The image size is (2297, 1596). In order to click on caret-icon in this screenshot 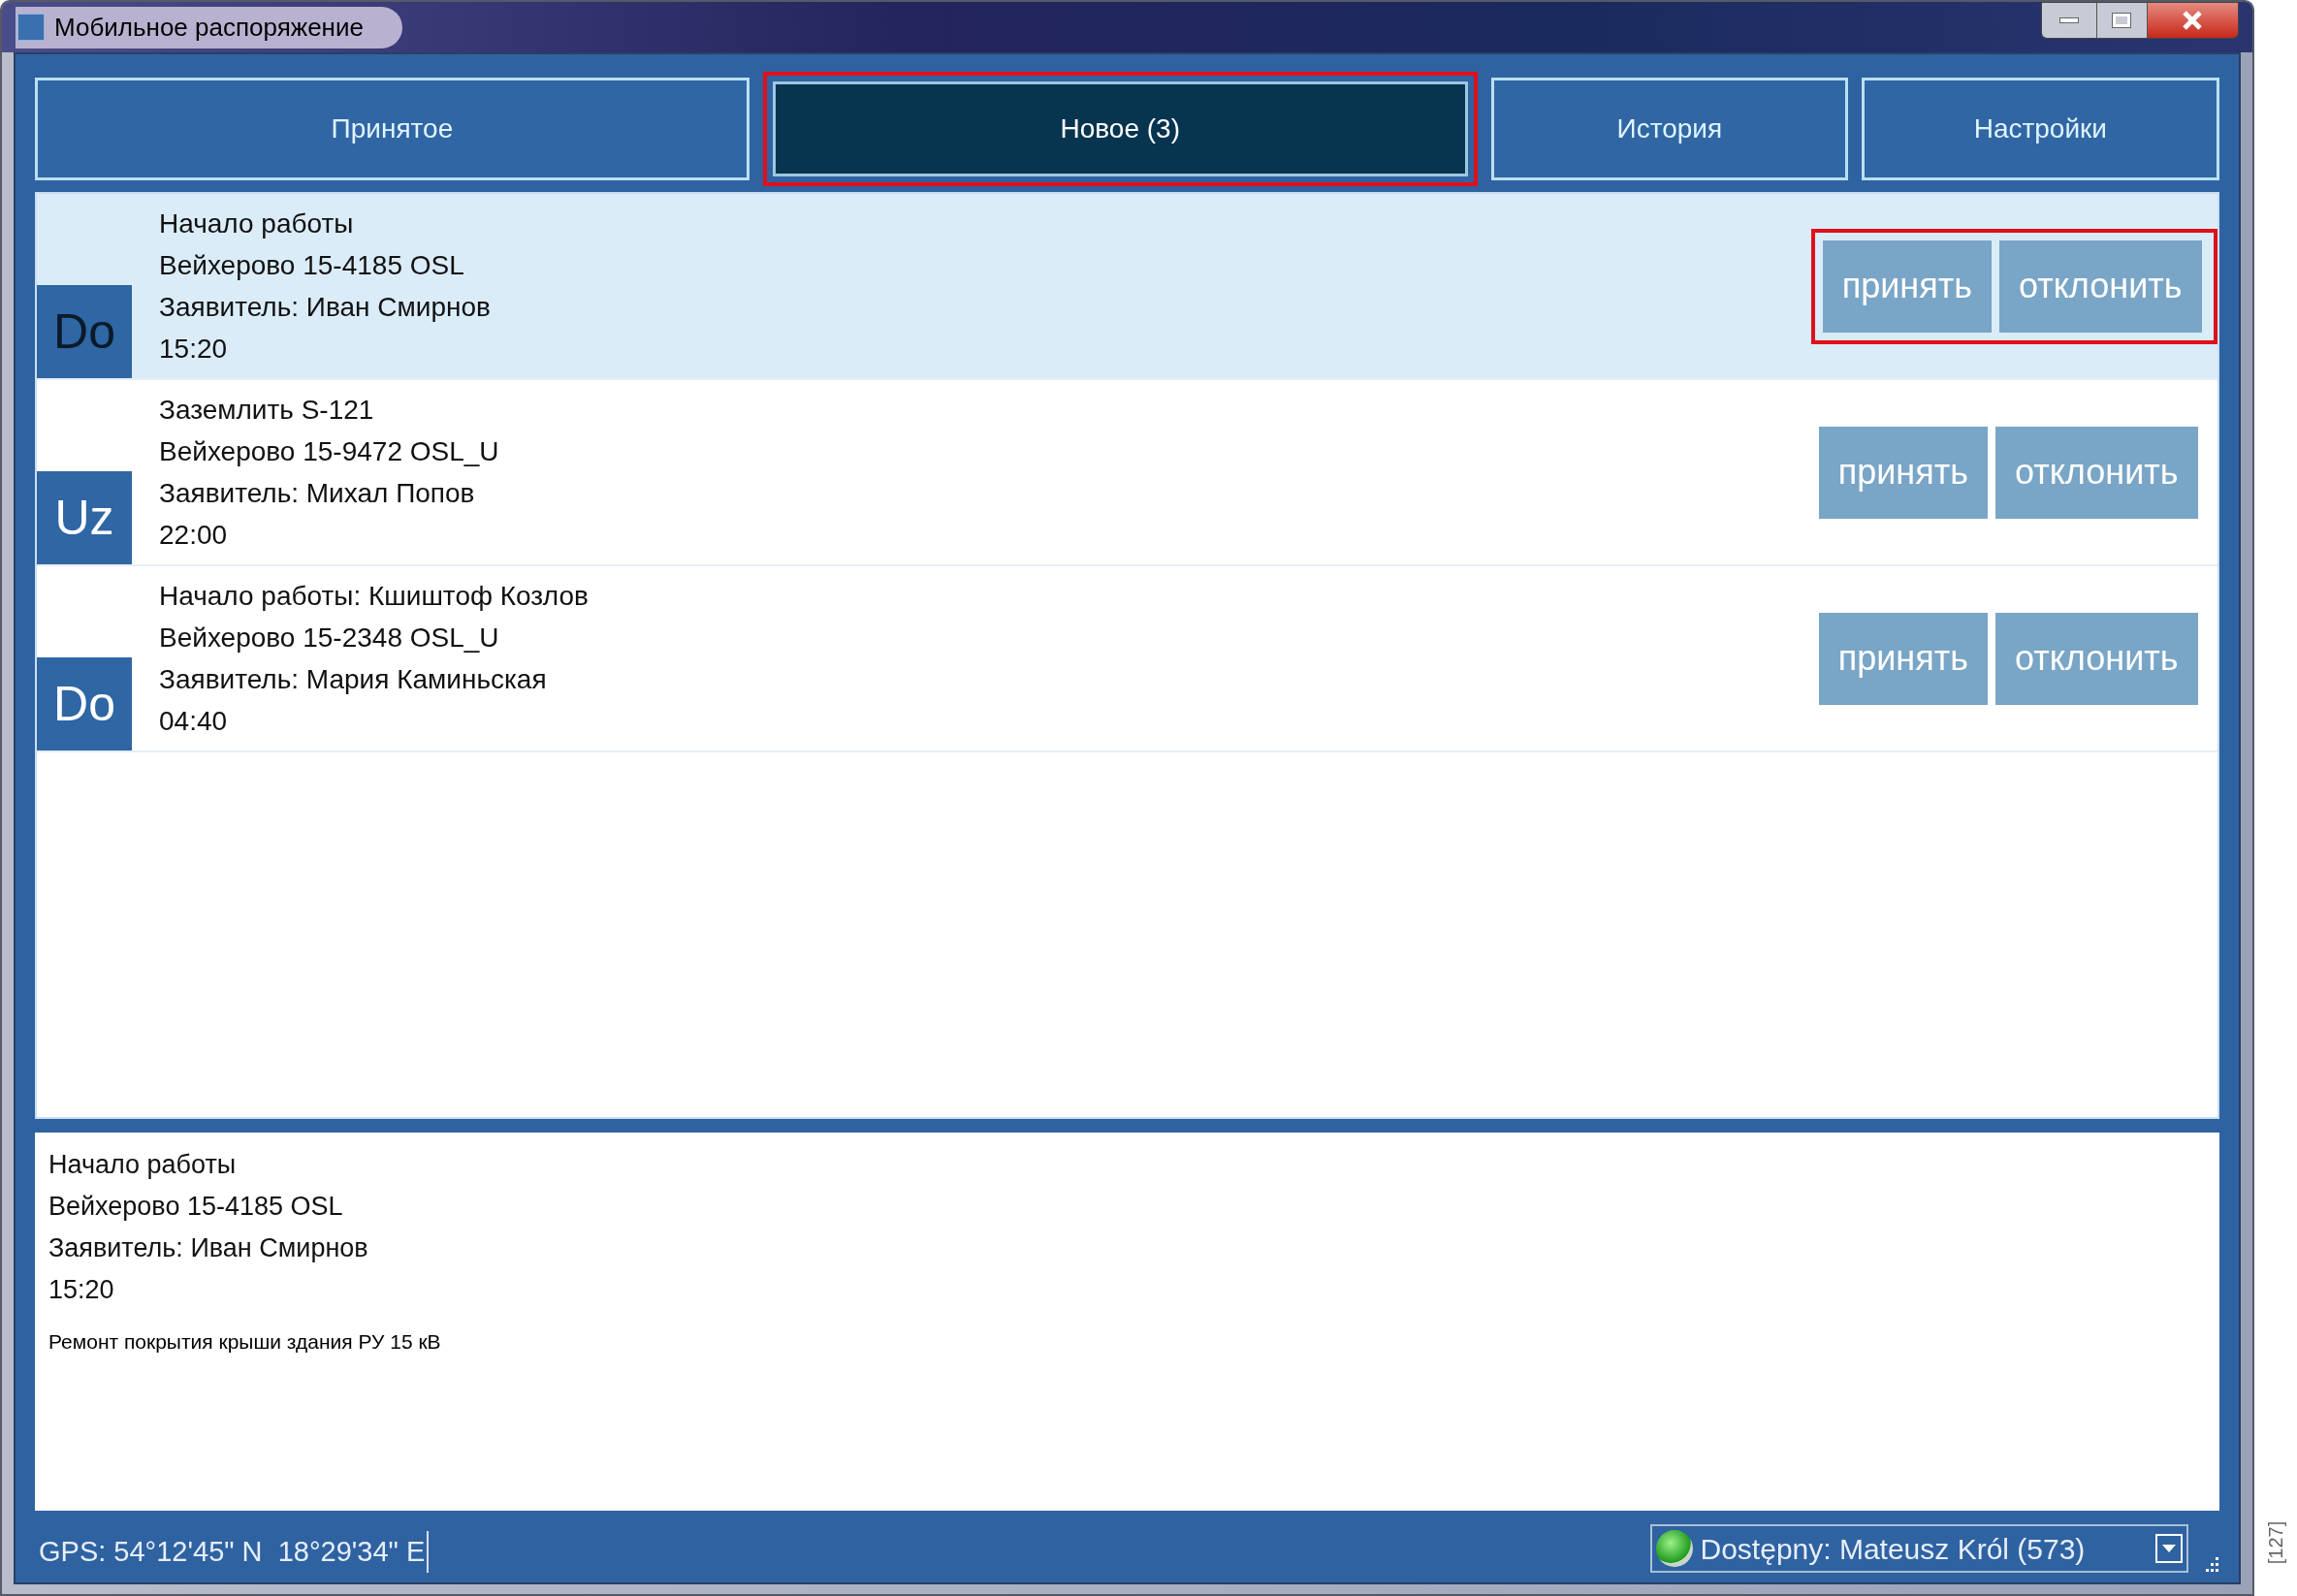, I will do `click(2168, 1548)`.